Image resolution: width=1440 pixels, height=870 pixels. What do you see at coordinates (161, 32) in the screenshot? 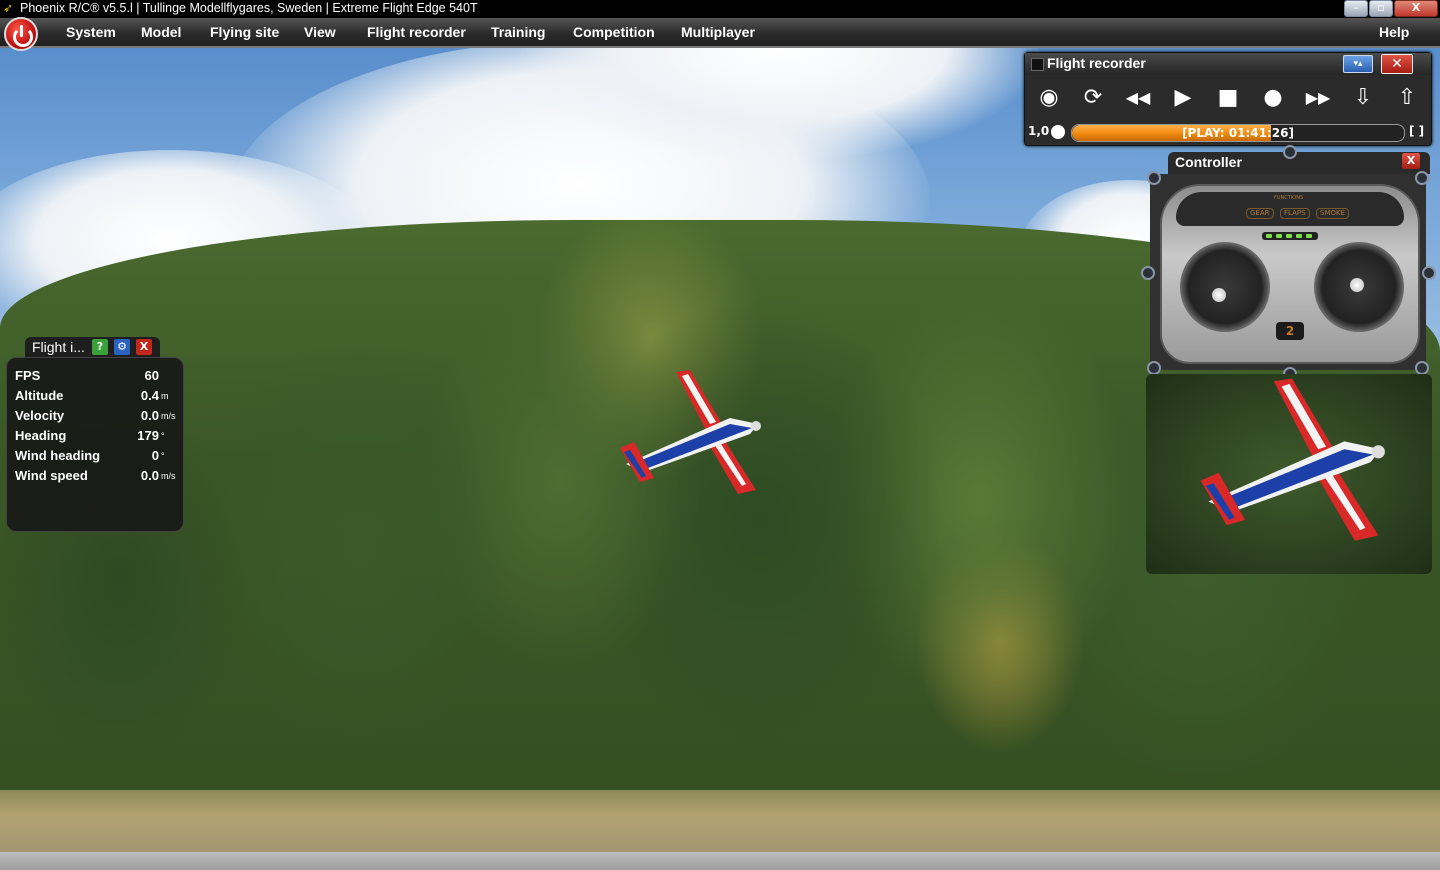
I see `menu-model: Model` at bounding box center [161, 32].